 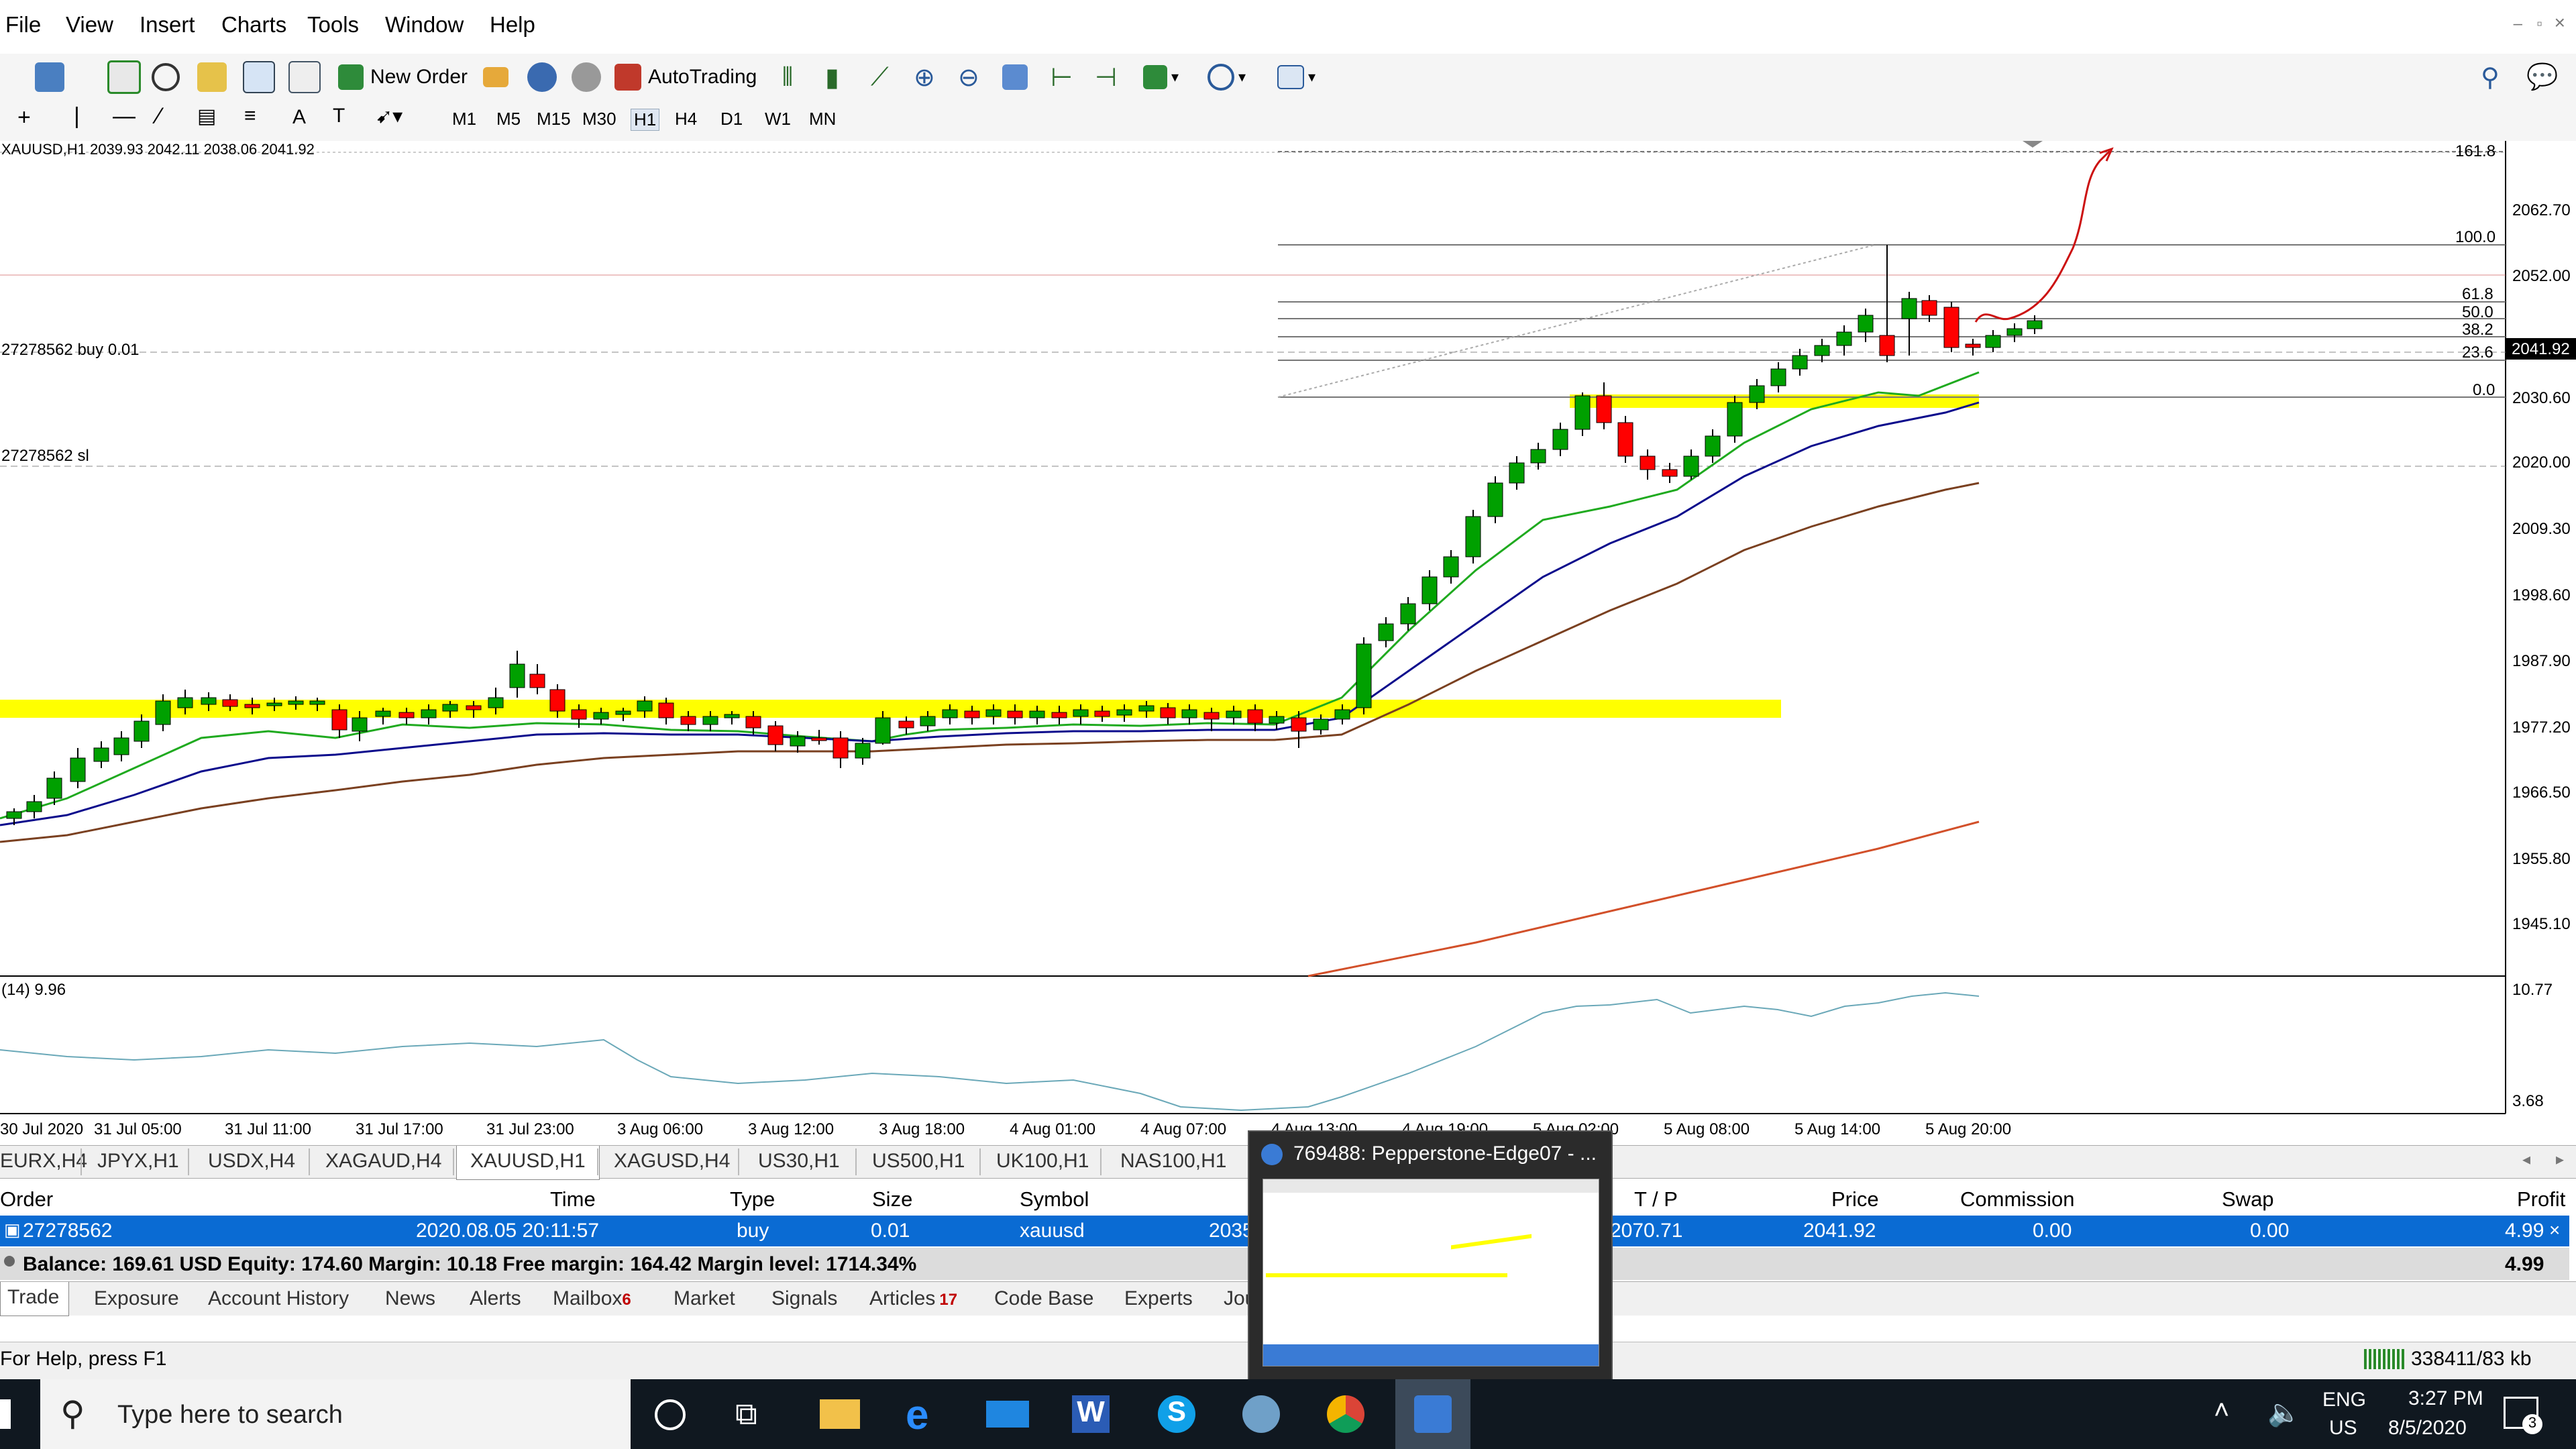 I want to click on line-chart-icon: ⟋, so click(x=880, y=77).